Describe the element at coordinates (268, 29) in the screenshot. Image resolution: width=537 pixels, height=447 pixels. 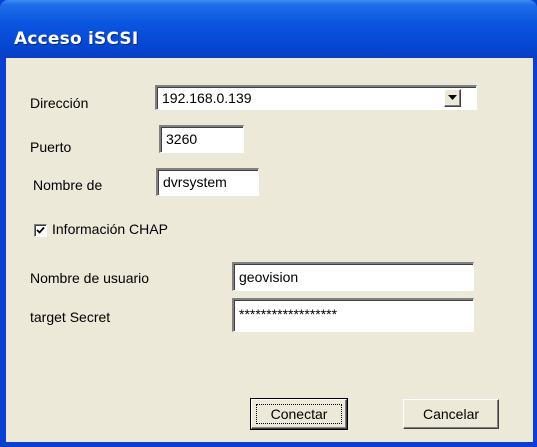
I see `title-bar: Acceso iSCSI` at that location.